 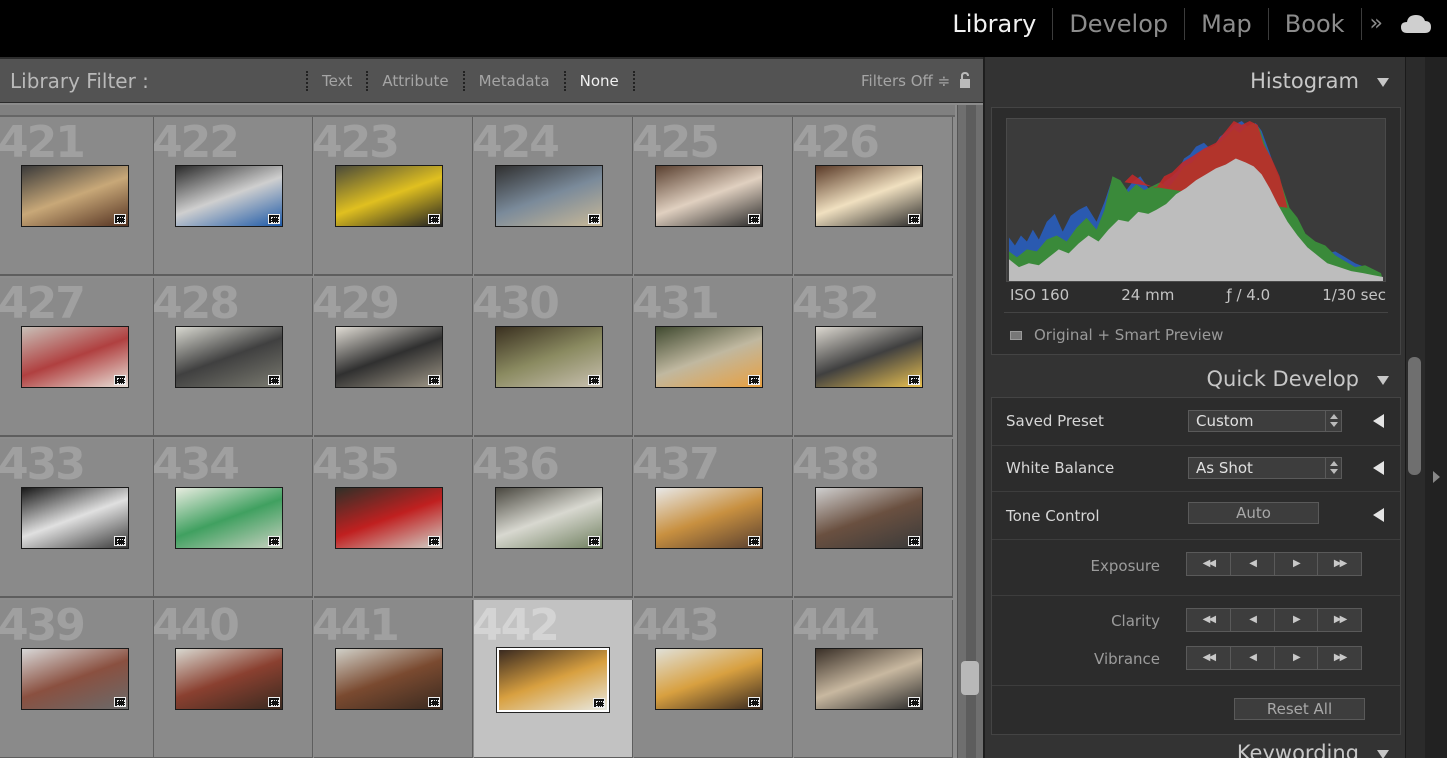 I want to click on thumbnail-cell: 422, so click(x=233, y=196).